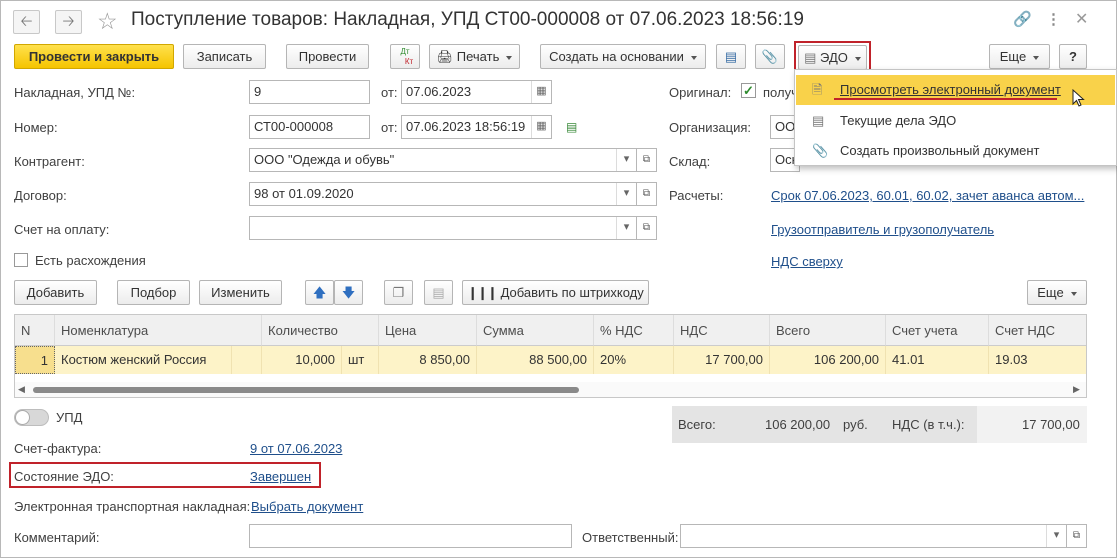 This screenshot has height=558, width=1117. Describe the element at coordinates (75, 92) in the screenshot. I see `invoice-number-label: Накладная, УПД №:` at that location.